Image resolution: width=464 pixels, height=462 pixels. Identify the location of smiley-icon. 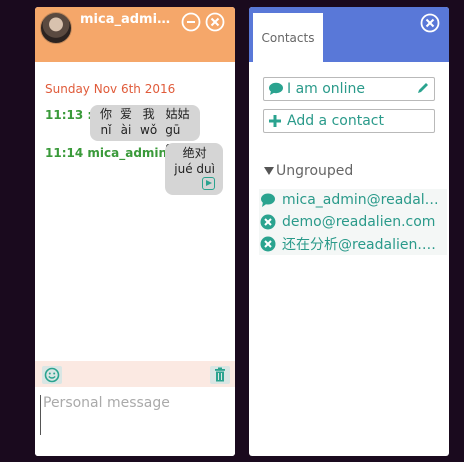
(52, 375).